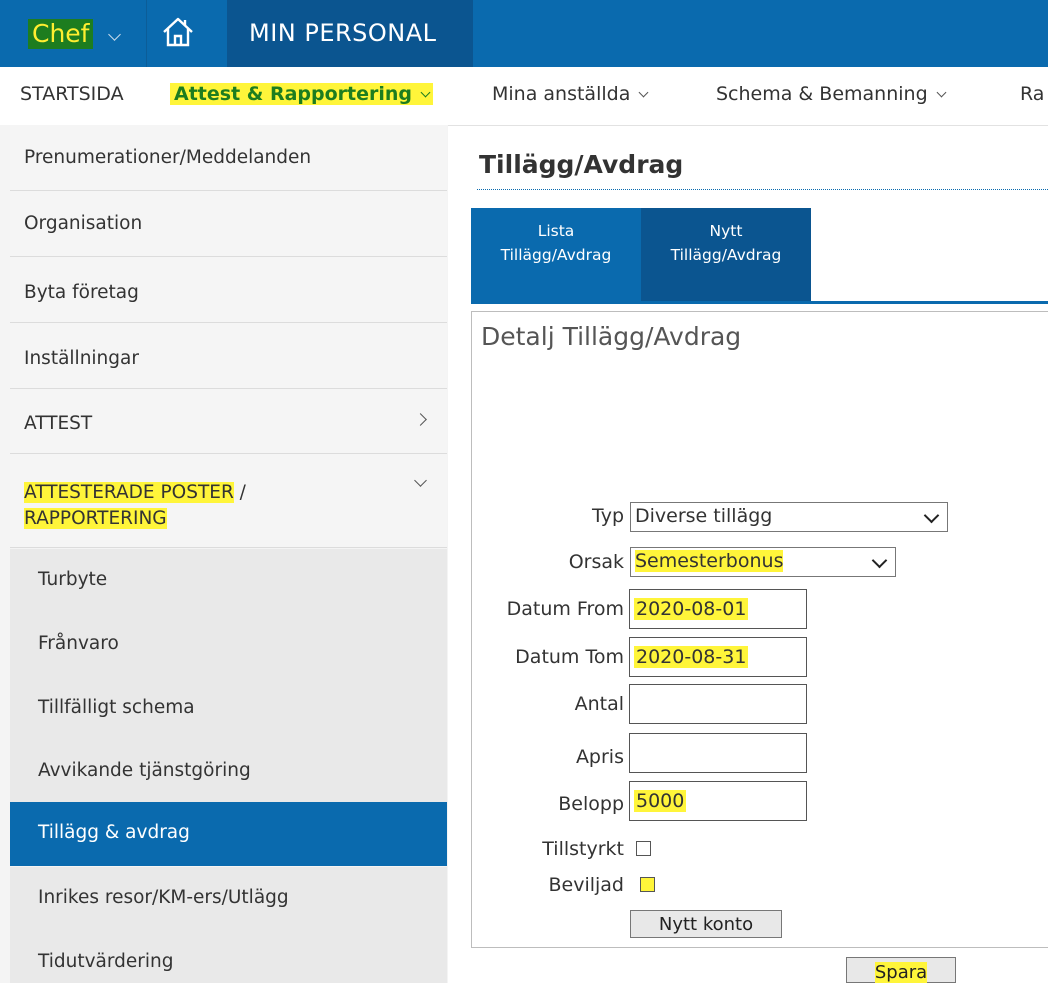 The height and width of the screenshot is (988, 1048). I want to click on page-title: Tillägg/Avdrag, so click(581, 164).